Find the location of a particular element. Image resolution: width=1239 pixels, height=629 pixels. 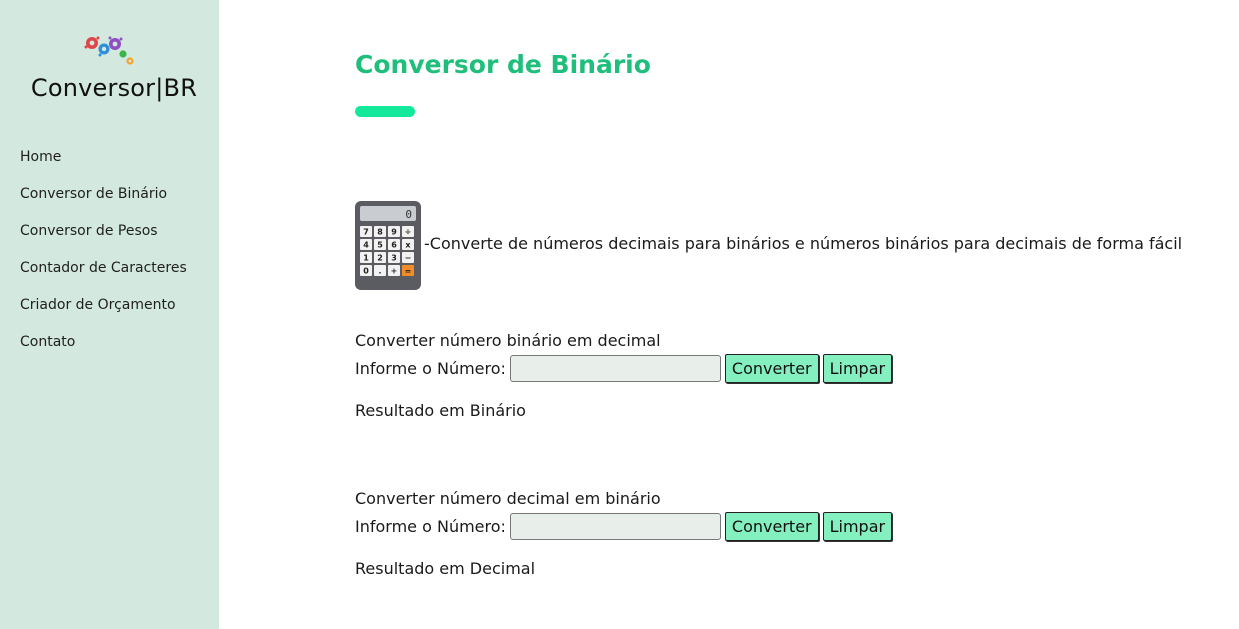

gears-icon is located at coordinates (109, 50).